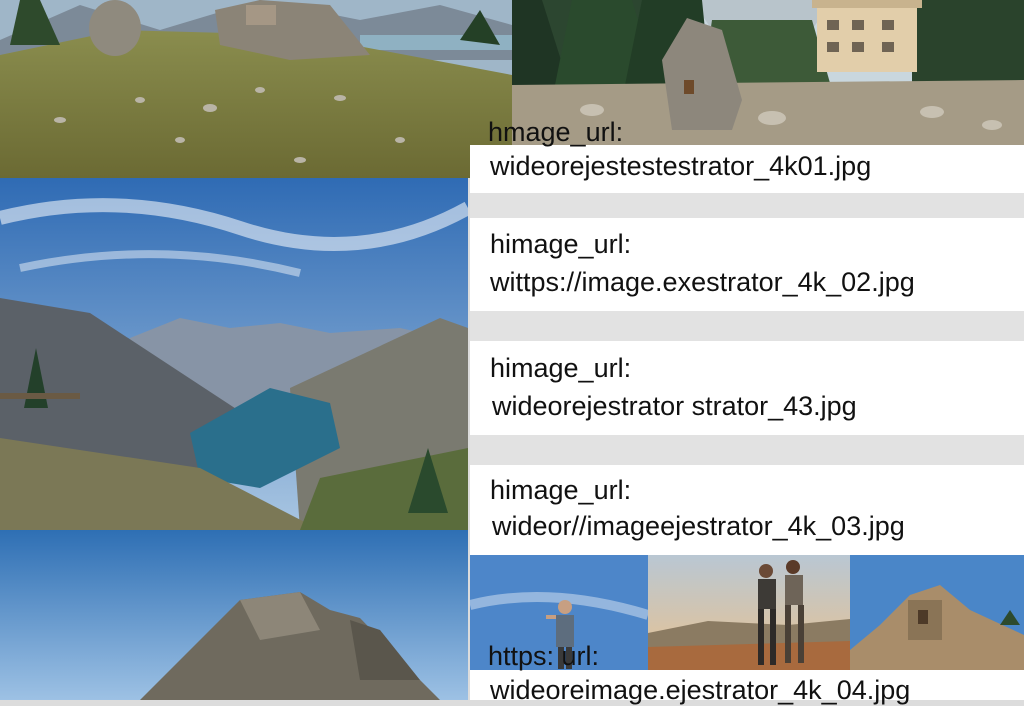 The image size is (1024, 706). What do you see at coordinates (700, 690) in the screenshot?
I see `caption-filename: wideoreimage.ejestrator_4k_04.jpg` at bounding box center [700, 690].